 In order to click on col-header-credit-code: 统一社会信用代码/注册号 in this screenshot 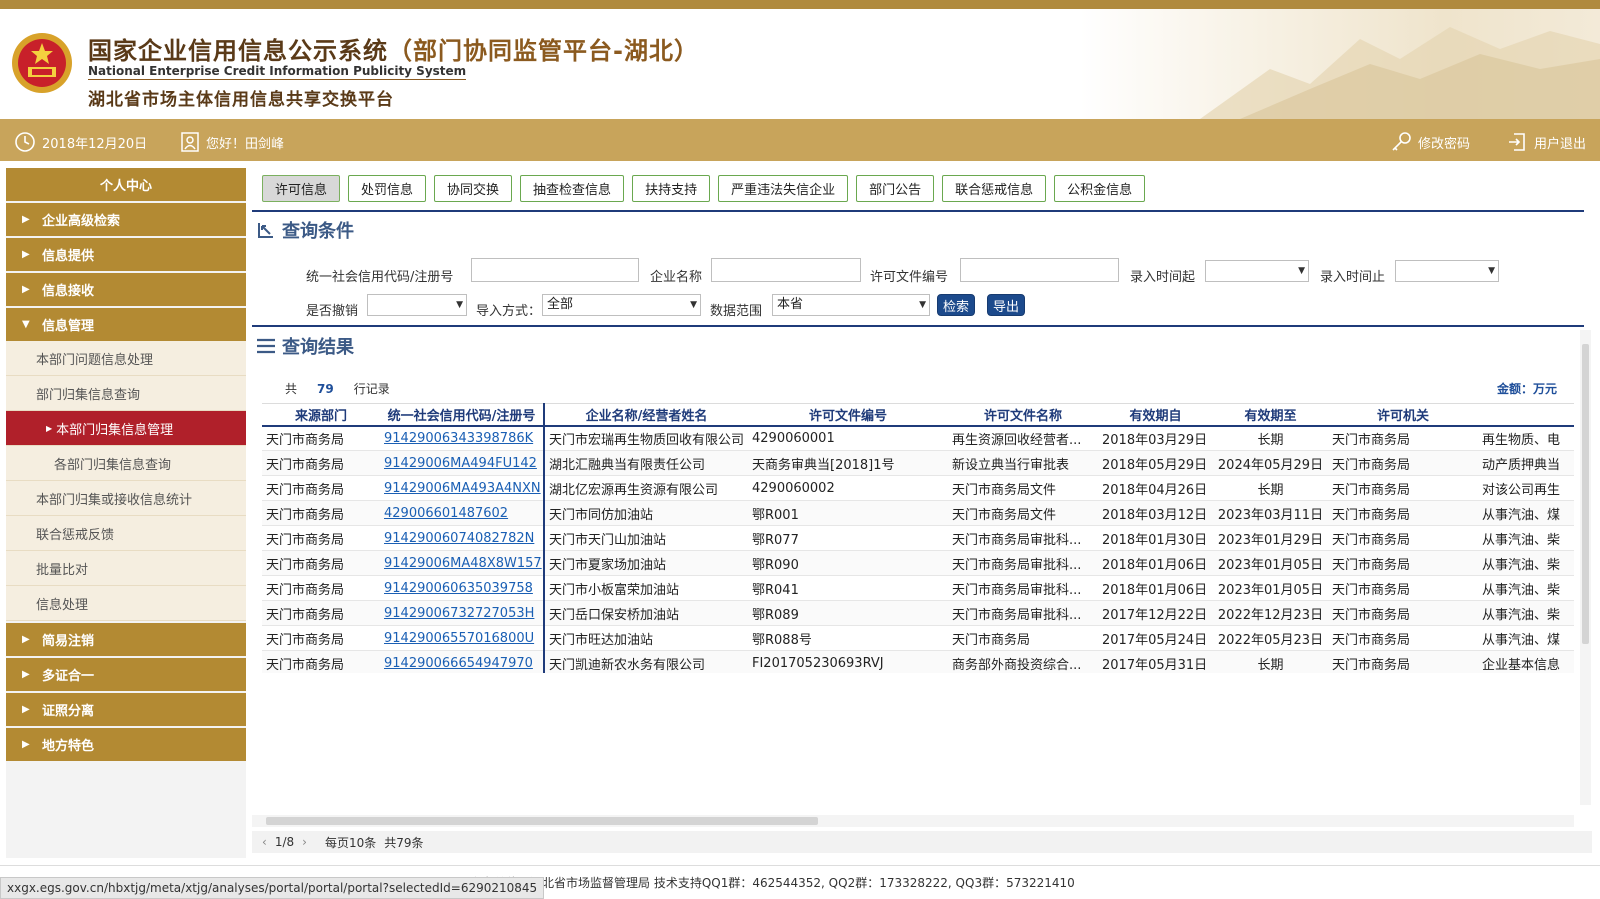, I will do `click(462, 415)`.